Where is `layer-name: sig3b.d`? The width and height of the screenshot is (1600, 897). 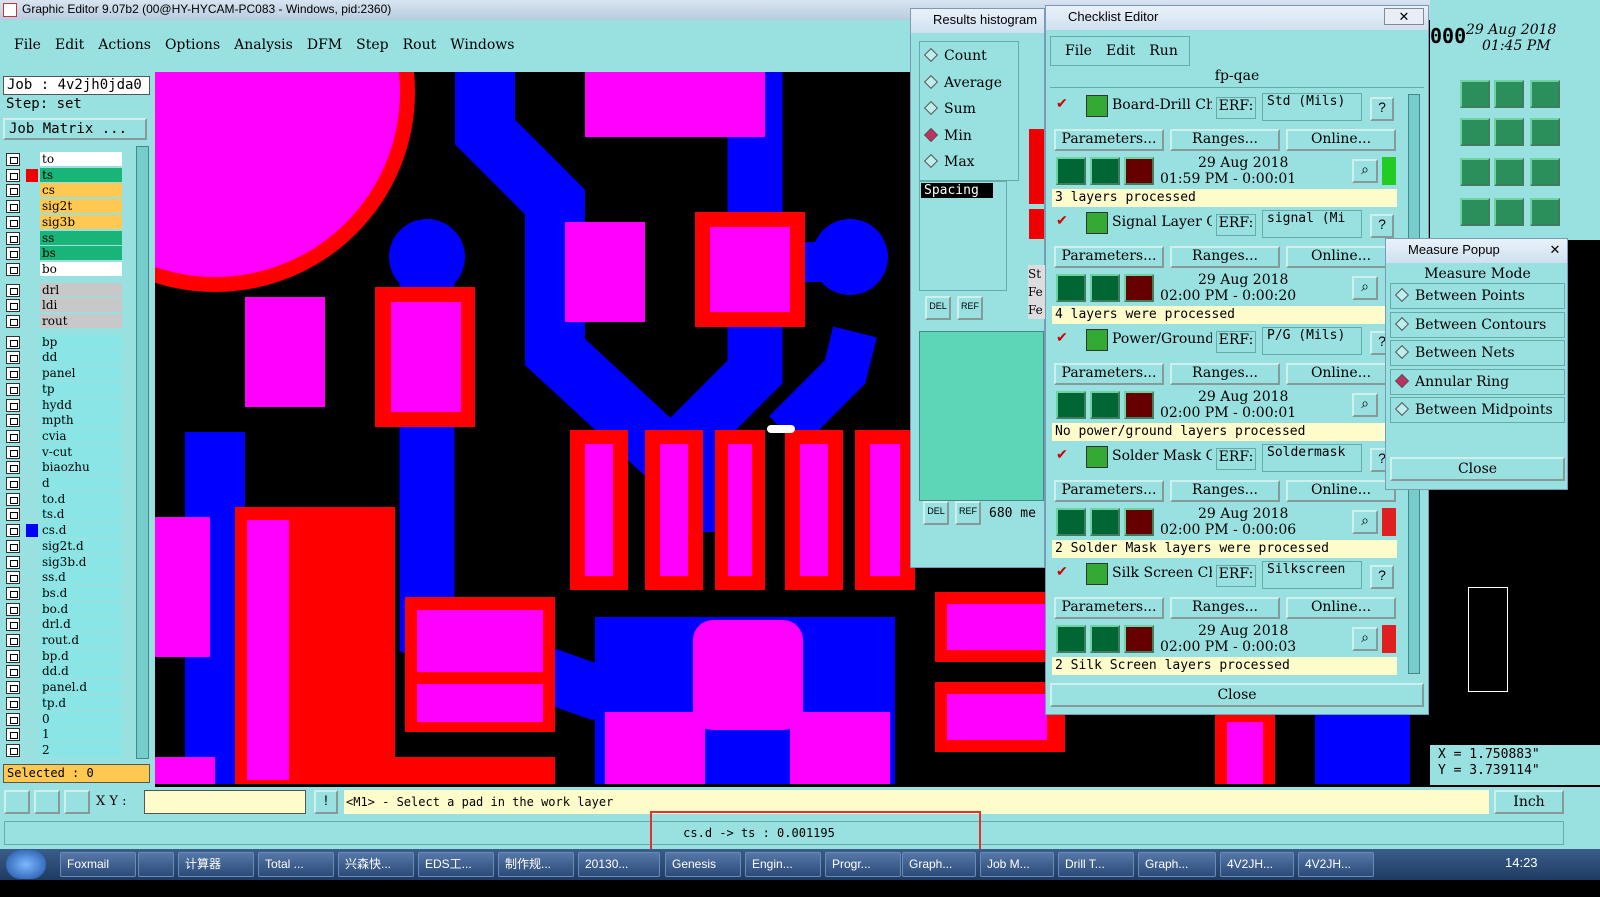
layer-name: sig3b.d is located at coordinates (81, 561).